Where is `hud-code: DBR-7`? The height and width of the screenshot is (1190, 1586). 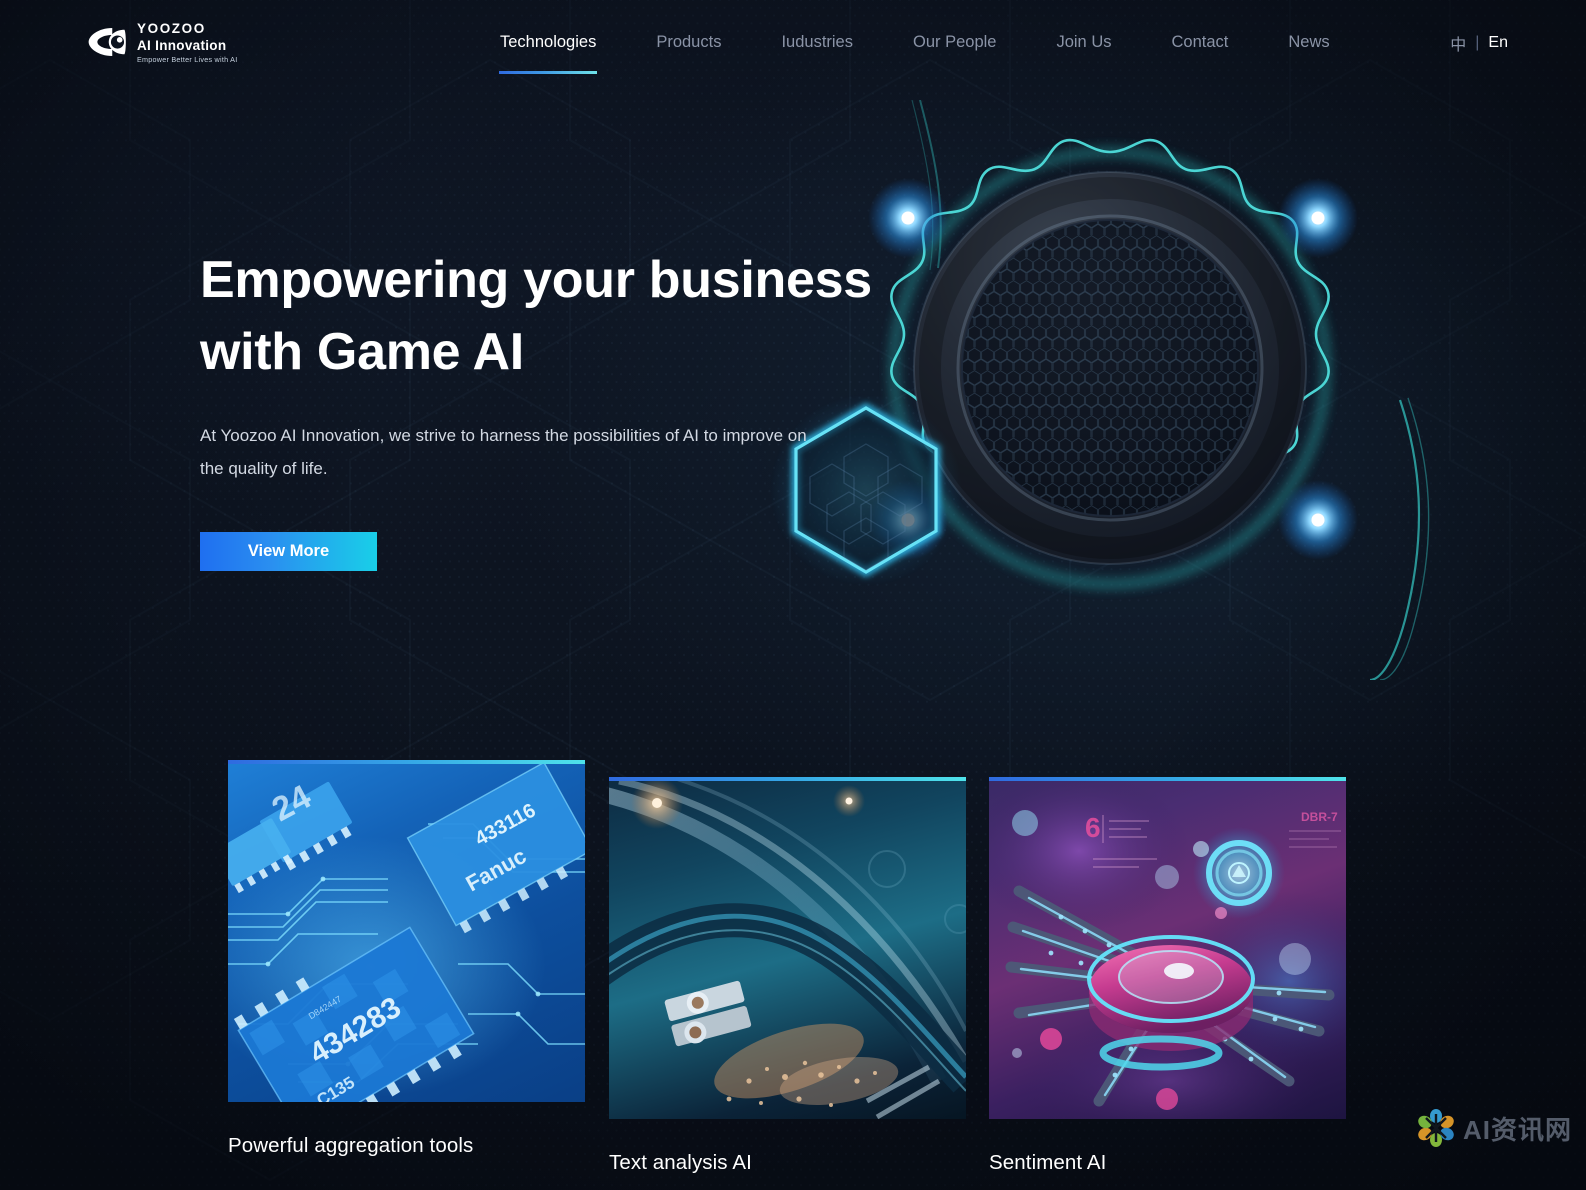 hud-code: DBR-7 is located at coordinates (1319, 817).